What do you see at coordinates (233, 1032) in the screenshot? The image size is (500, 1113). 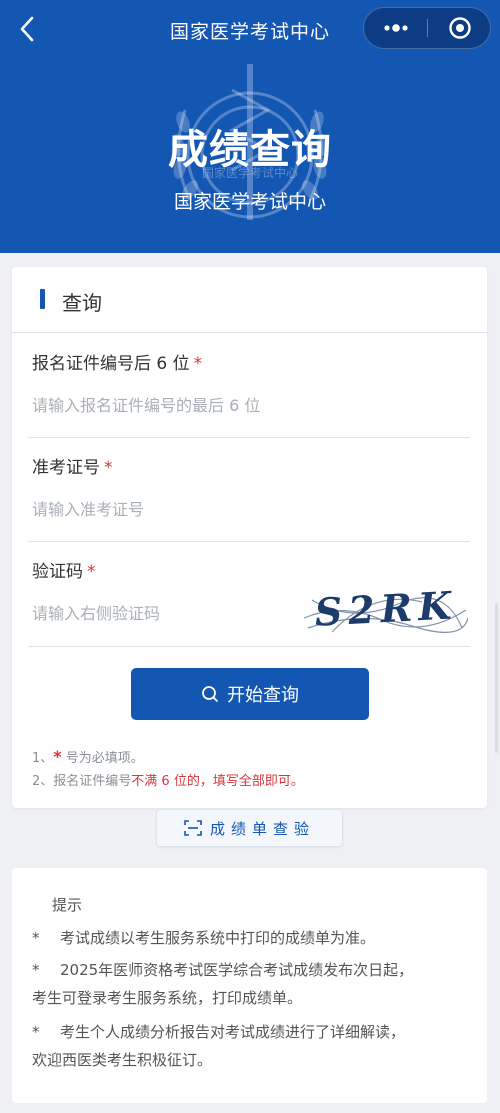 I see `tip-text: 考生个人成绩分析报告对考试成绩进行了详细解读，` at bounding box center [233, 1032].